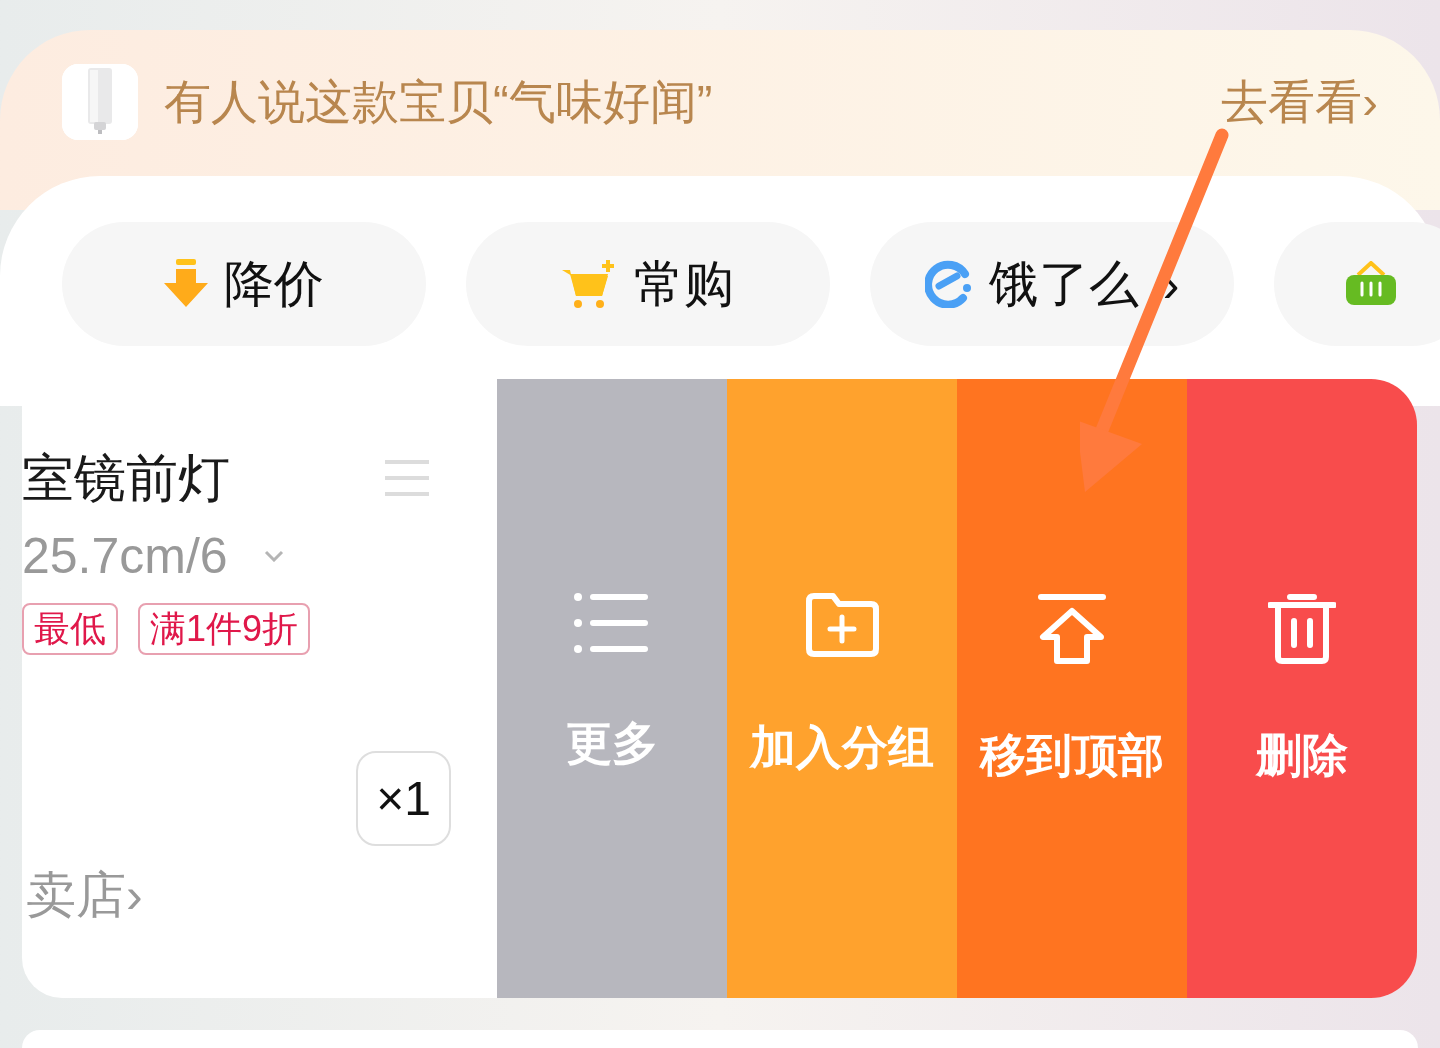  What do you see at coordinates (126, 478) in the screenshot?
I see `item-title: 室镜前灯` at bounding box center [126, 478].